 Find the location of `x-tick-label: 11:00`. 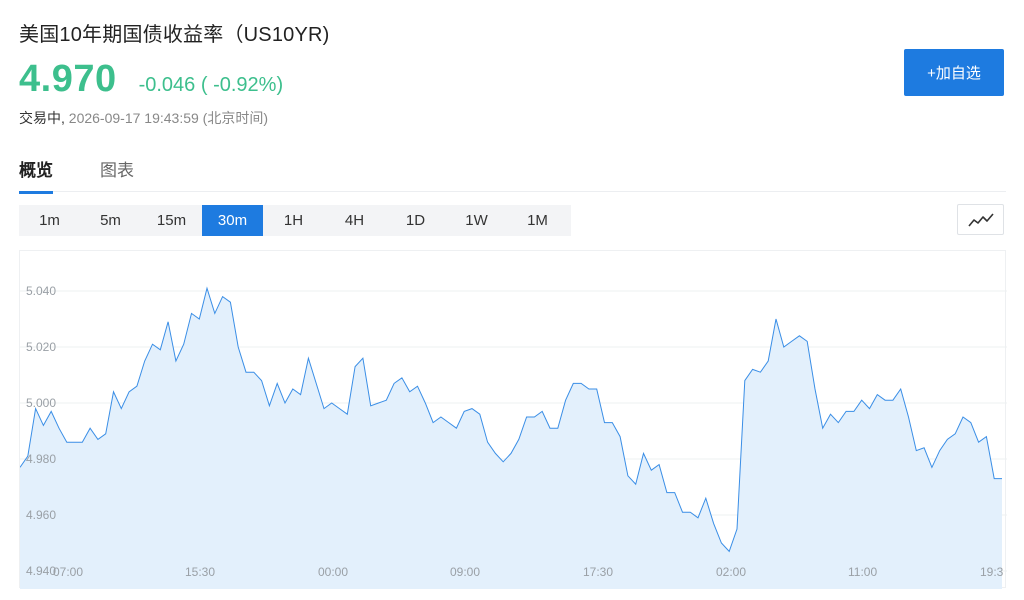

x-tick-label: 11:00 is located at coordinates (862, 572).